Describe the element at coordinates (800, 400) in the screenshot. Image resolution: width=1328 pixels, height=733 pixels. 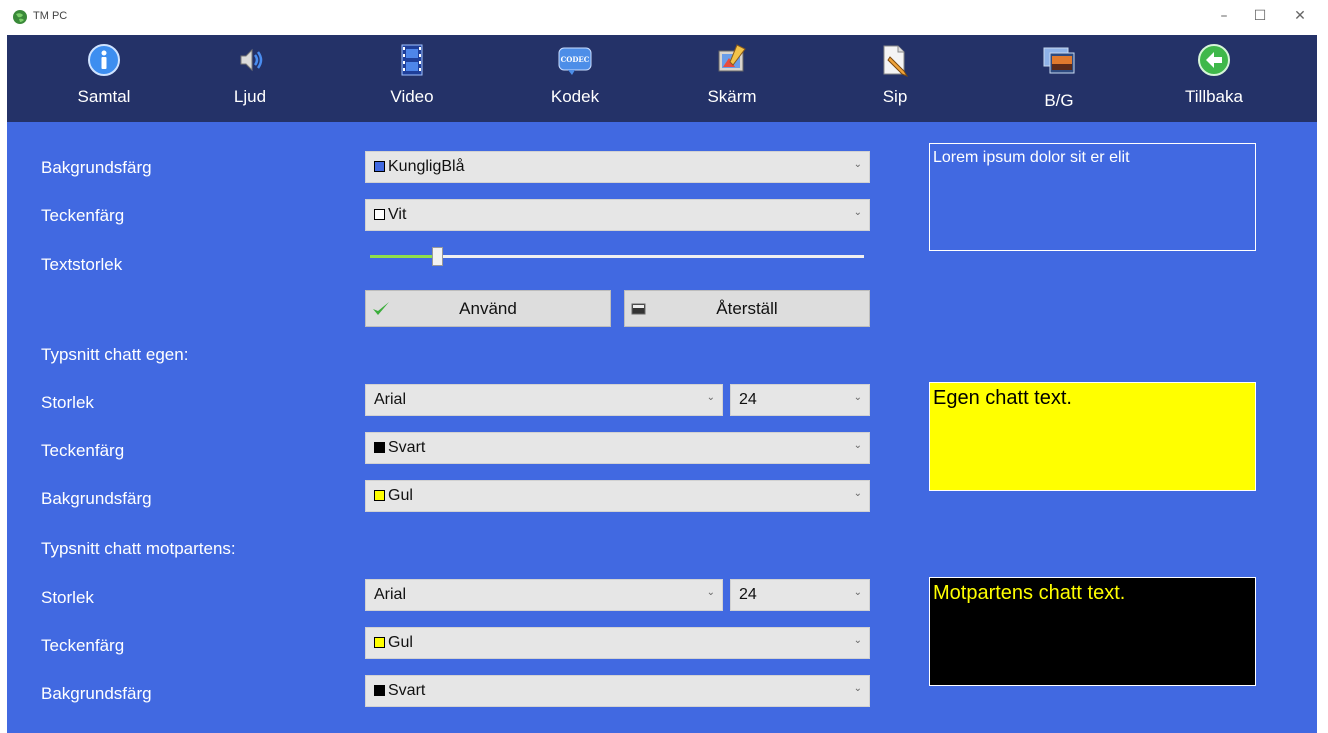
I see `own-size-dropdown: 24 ⌄` at that location.